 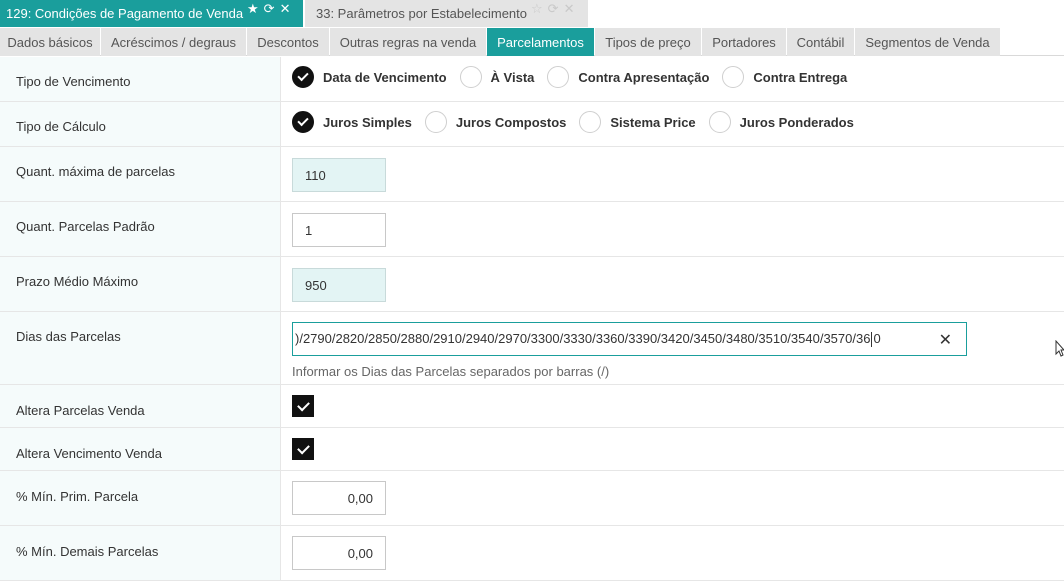 I want to click on row-altera-parcelas: Altera Parcelas Venda, so click(x=532, y=406).